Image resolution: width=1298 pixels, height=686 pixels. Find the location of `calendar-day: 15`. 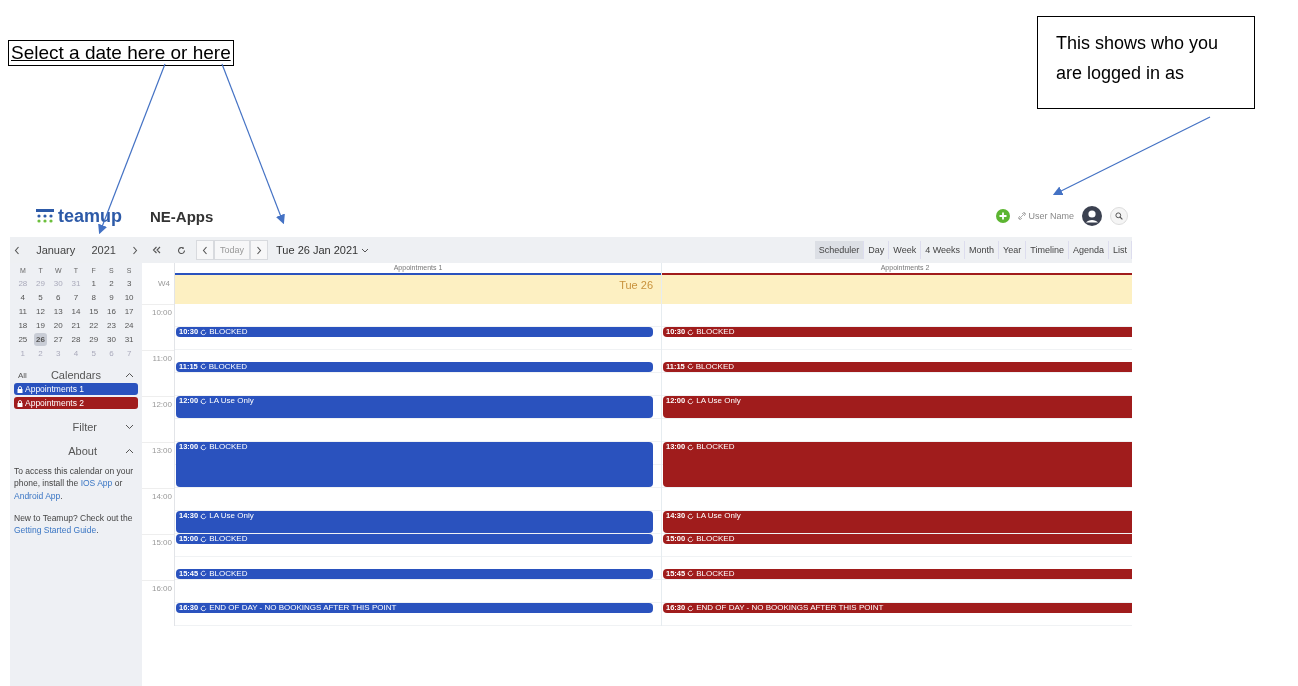

calendar-day: 15 is located at coordinates (94, 311).